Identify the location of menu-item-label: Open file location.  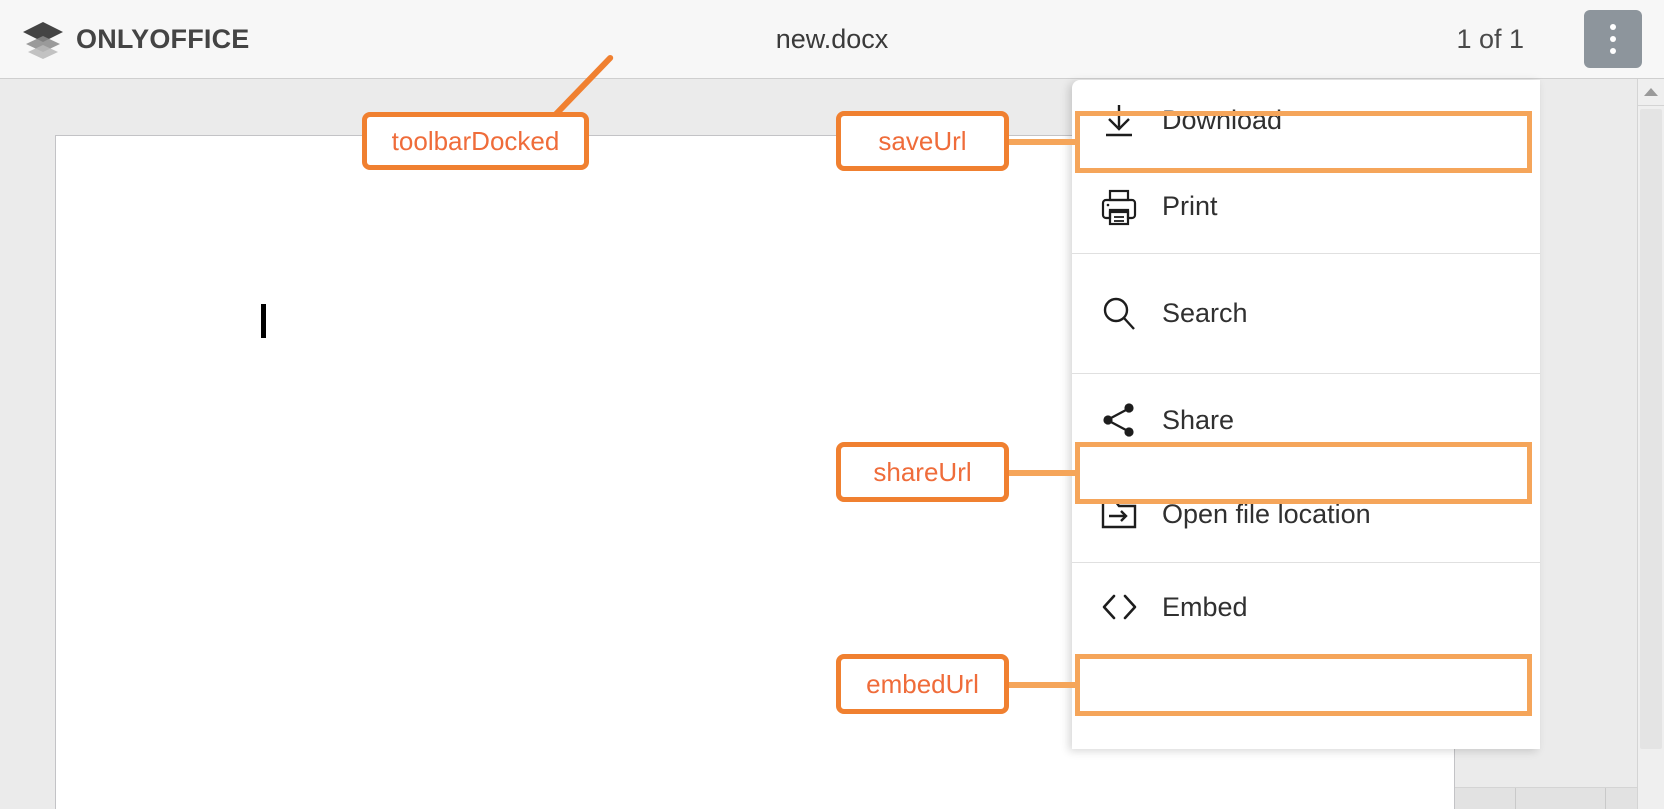
(1266, 513).